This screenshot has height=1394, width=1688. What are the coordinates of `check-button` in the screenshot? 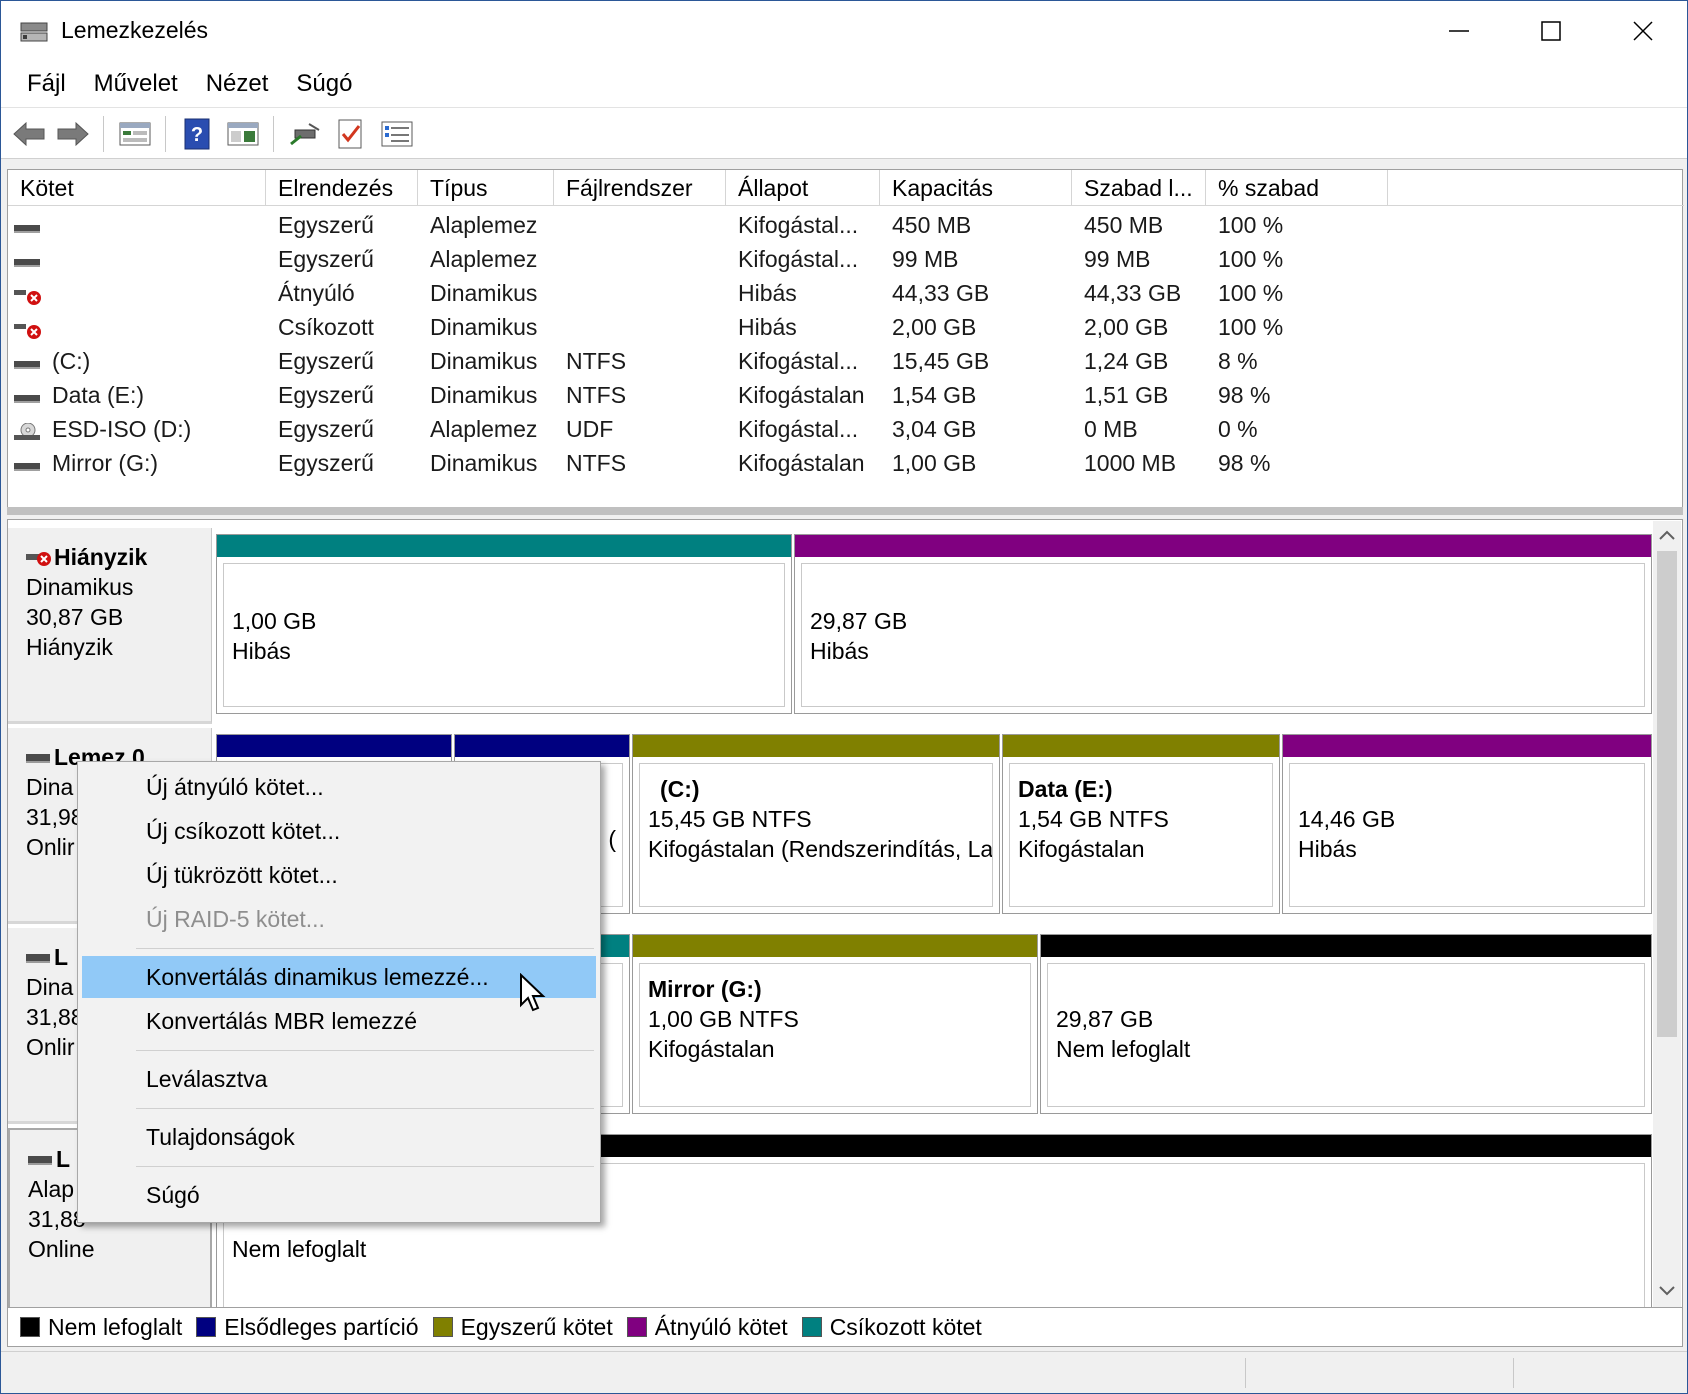 It's located at (351, 134).